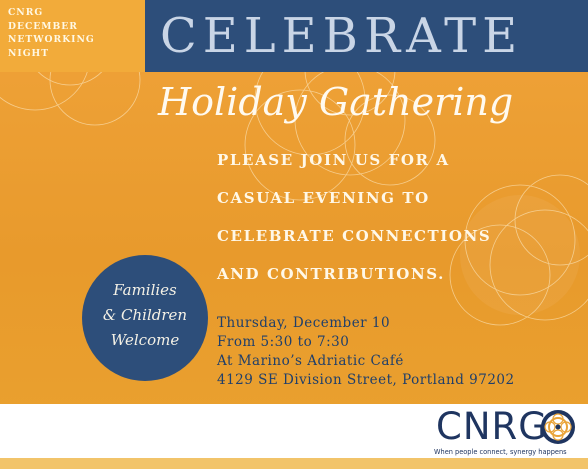 This screenshot has width=588, height=469. What do you see at coordinates (145, 340) in the screenshot?
I see `badge-line: Welcome` at bounding box center [145, 340].